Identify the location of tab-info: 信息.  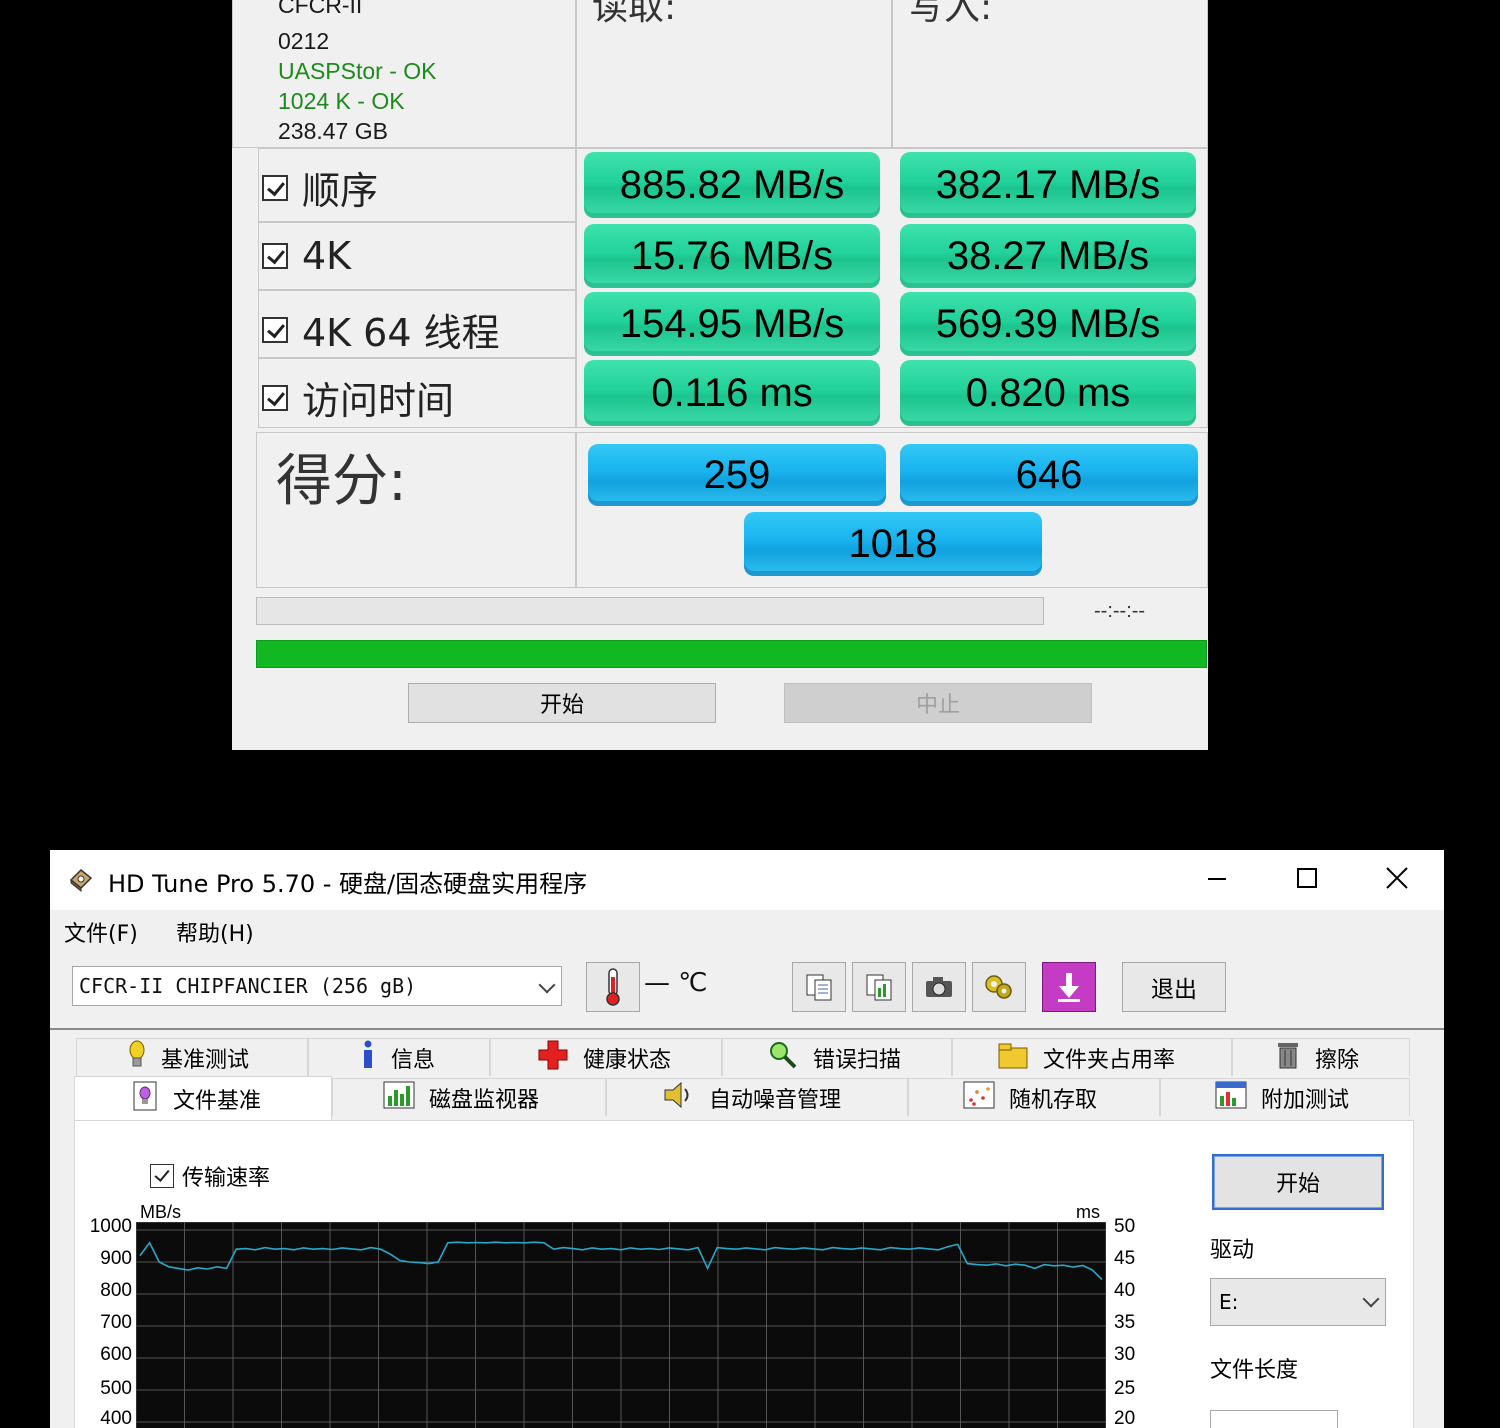
(399, 1057).